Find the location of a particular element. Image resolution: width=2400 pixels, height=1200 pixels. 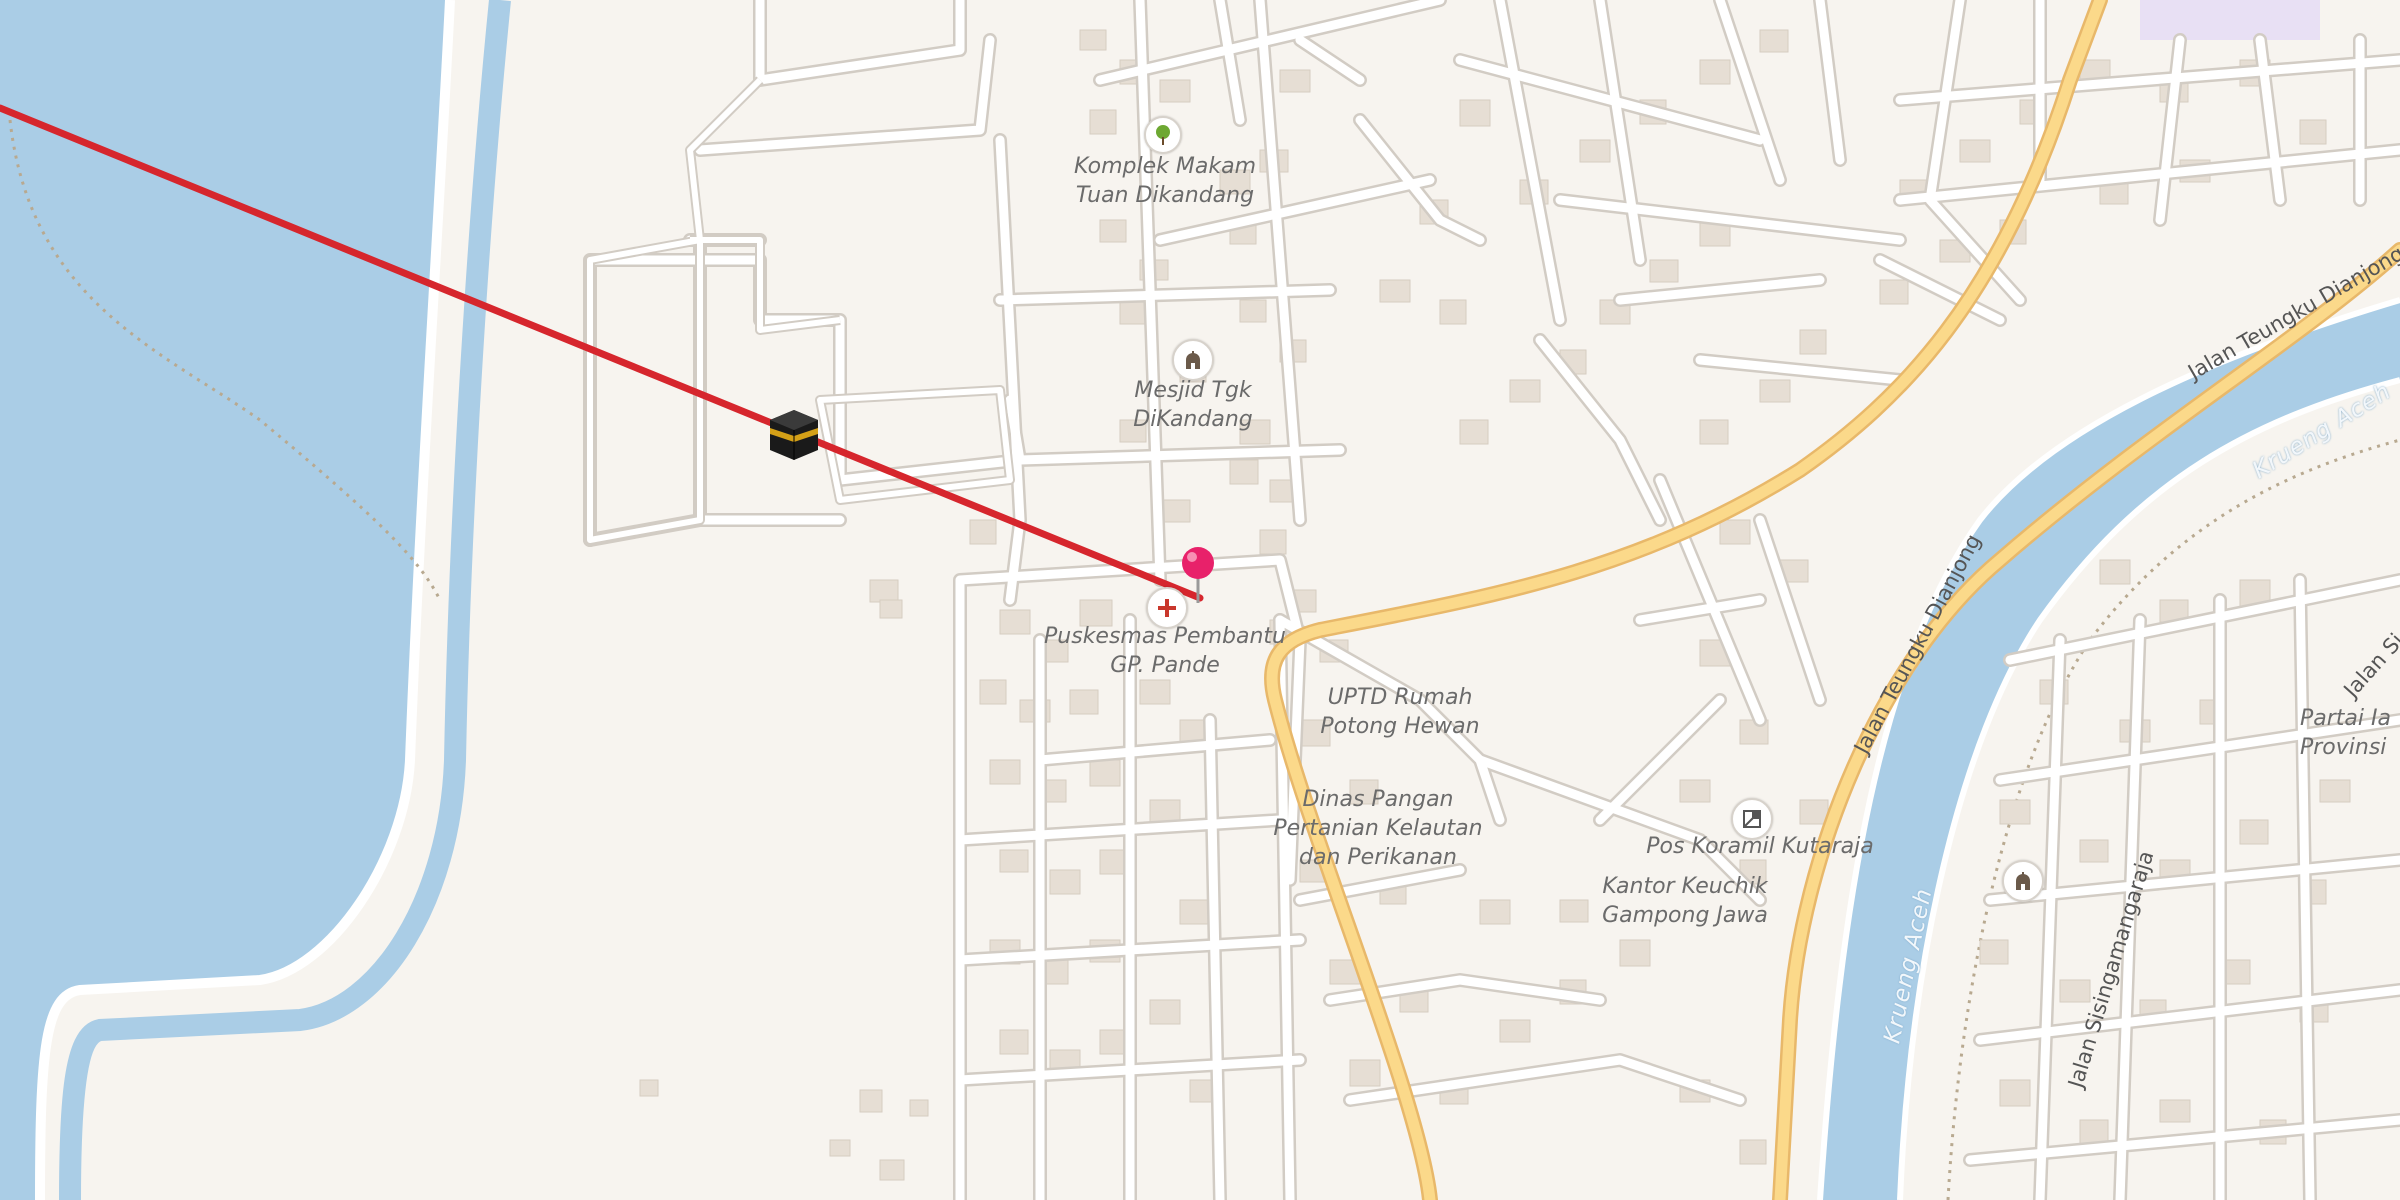

label-partai: Partai Ia Provinsi is located at coordinates (2350, 733).